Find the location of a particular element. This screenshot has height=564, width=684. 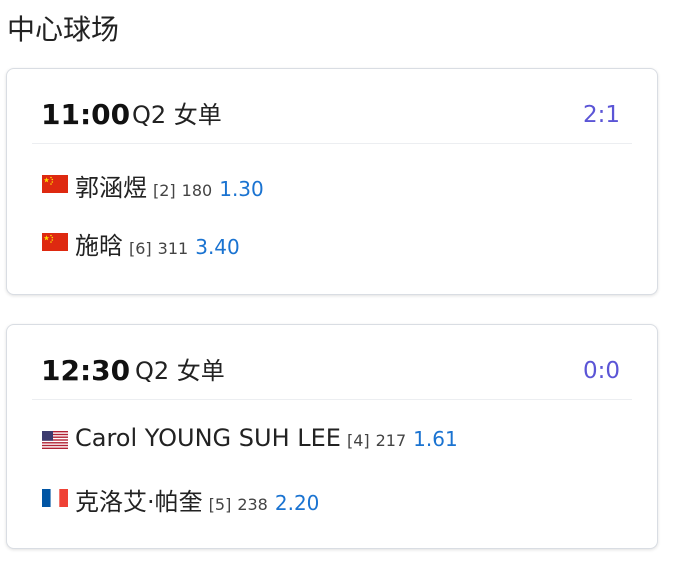

player-rank: 180 is located at coordinates (197, 190).